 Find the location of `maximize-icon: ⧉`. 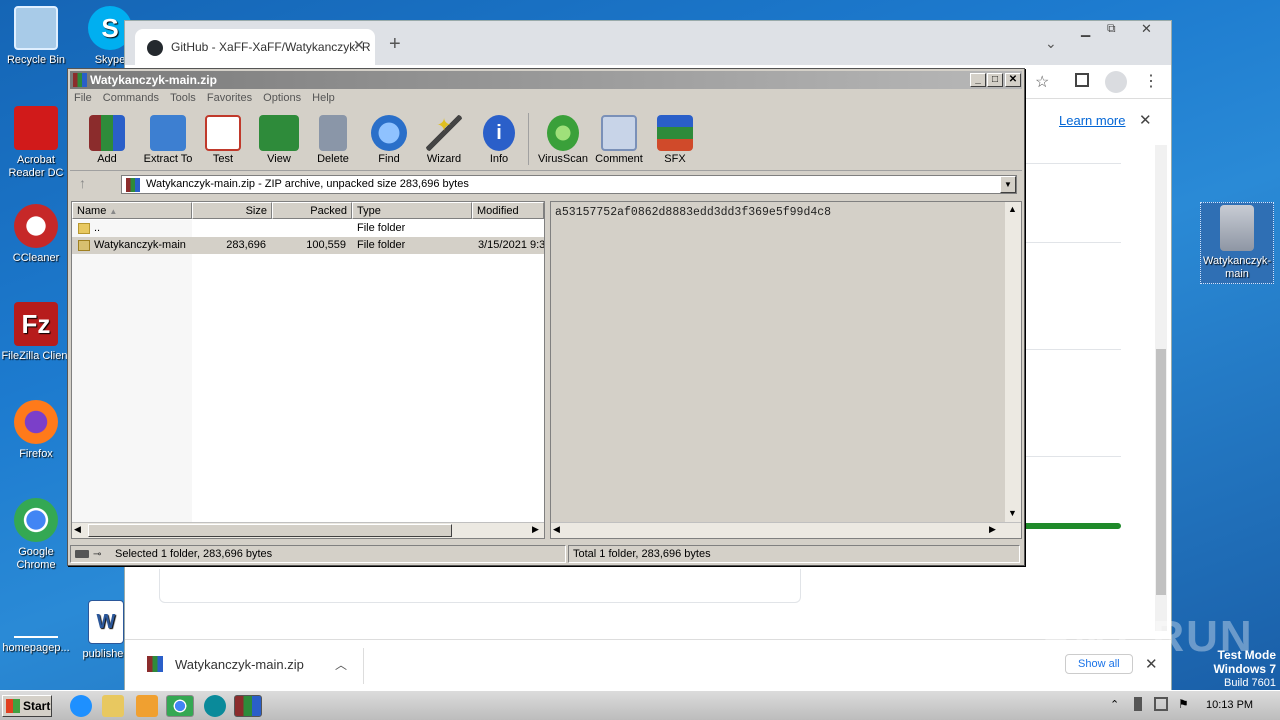

maximize-icon: ⧉ is located at coordinates (1111, 28).